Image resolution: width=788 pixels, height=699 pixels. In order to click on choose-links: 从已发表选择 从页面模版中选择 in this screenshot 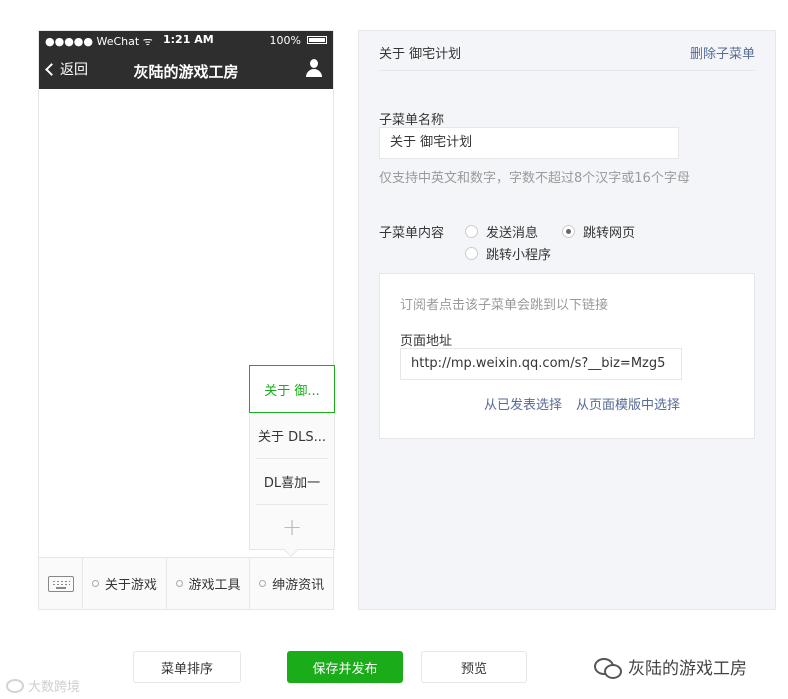, I will do `click(582, 403)`.